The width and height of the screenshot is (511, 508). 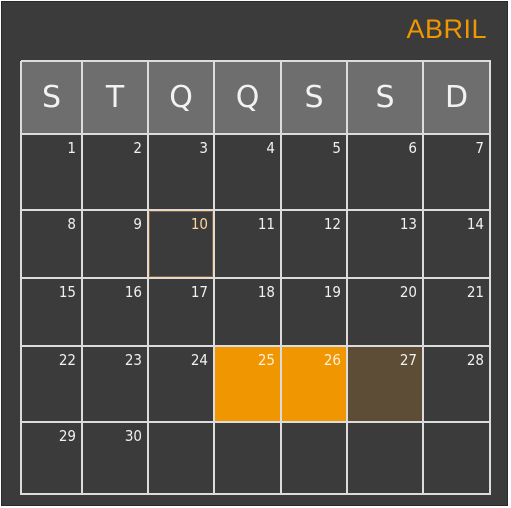 I want to click on day-cell: 18, so click(x=247, y=312).